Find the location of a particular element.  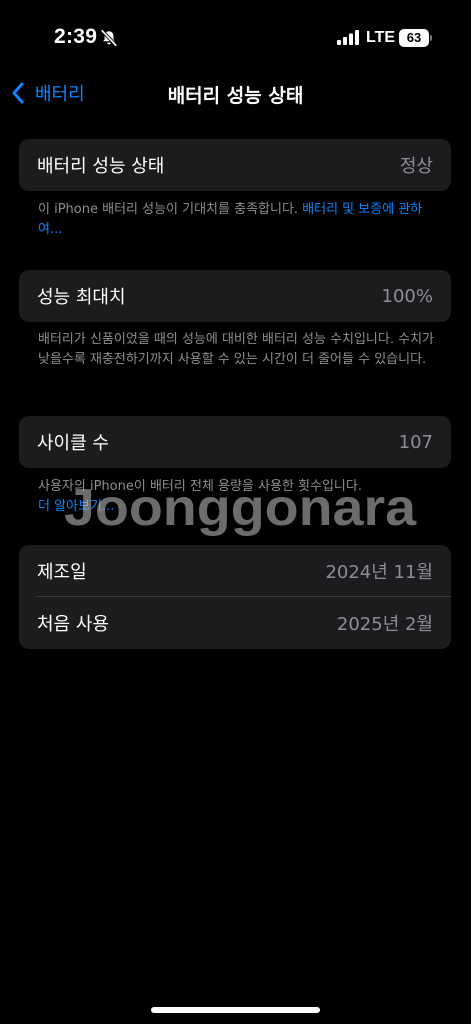

dates-group: 제조일 2024년 11월 처음 사용 2025년 2월 is located at coordinates (235, 597).